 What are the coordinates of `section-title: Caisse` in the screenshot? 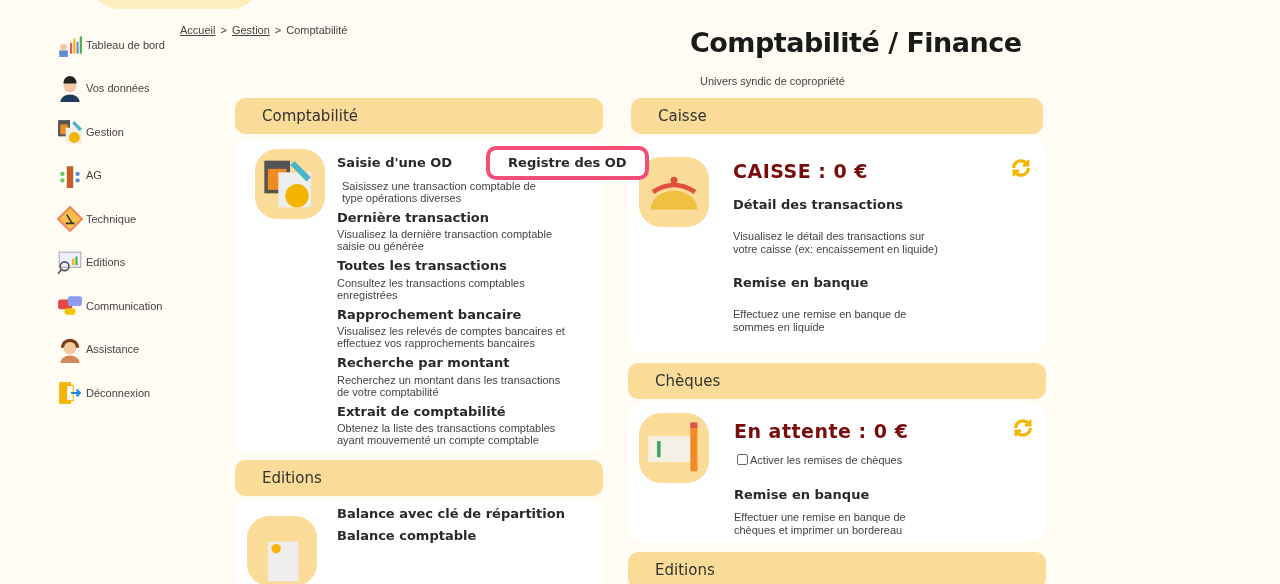 It's located at (682, 116).